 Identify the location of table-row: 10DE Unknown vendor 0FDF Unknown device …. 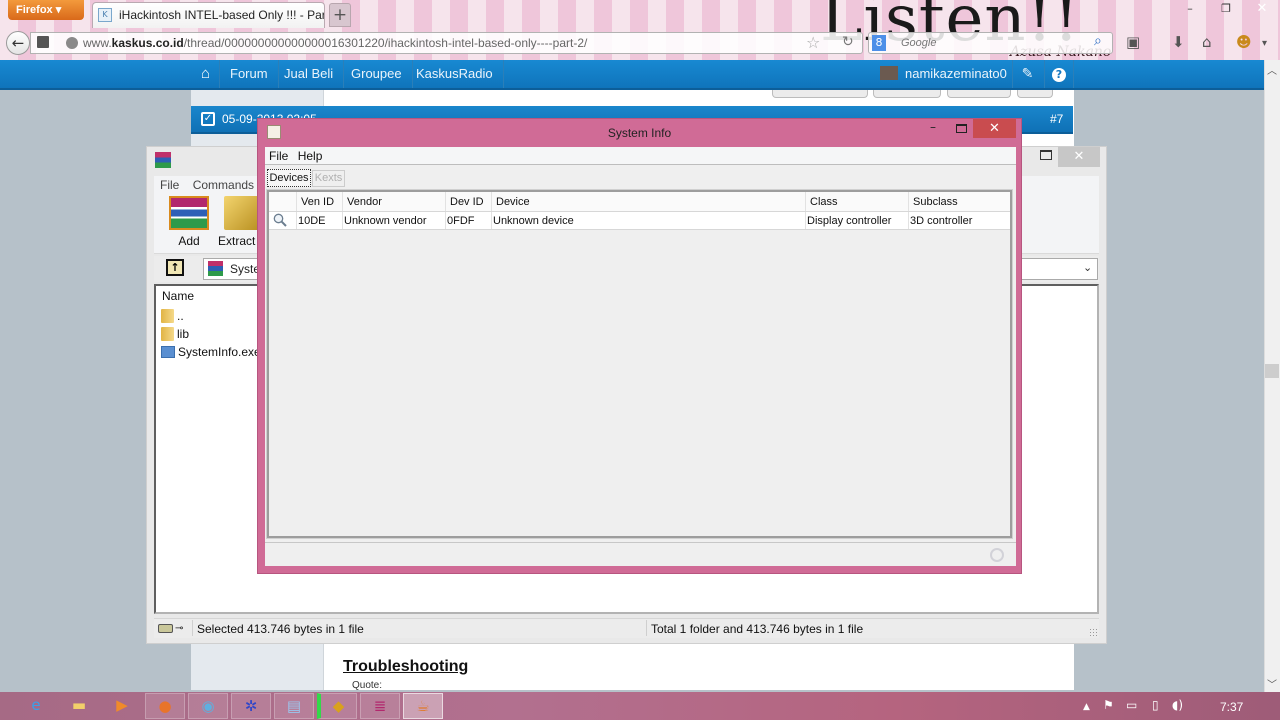
(639, 221).